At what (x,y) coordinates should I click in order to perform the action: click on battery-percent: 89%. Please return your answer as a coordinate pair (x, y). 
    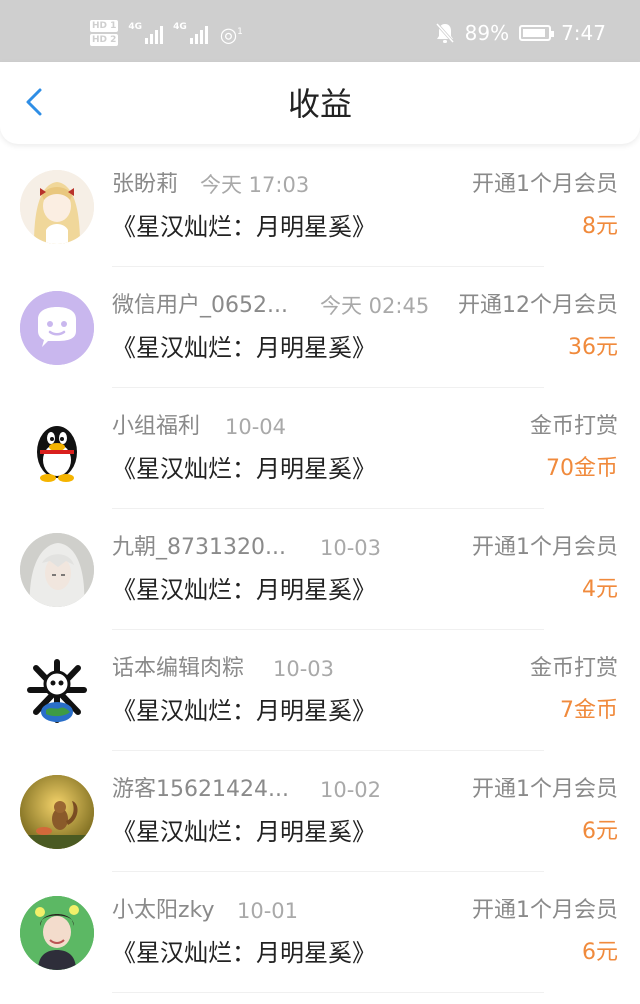
    Looking at the image, I should click on (487, 33).